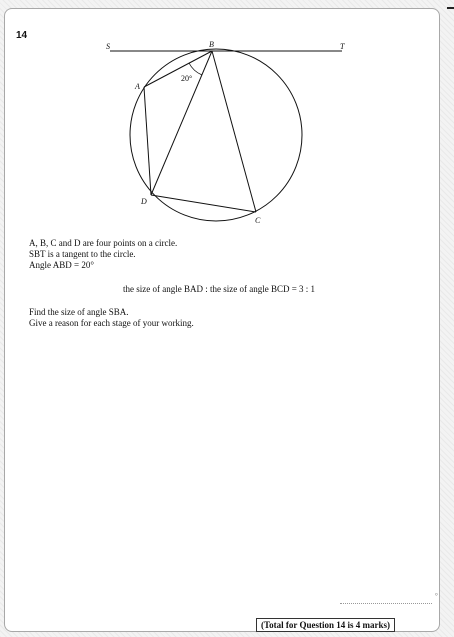 This screenshot has width=454, height=637. What do you see at coordinates (82, 254) in the screenshot?
I see `statement-tangent: SBT is a tangent to the circle.` at bounding box center [82, 254].